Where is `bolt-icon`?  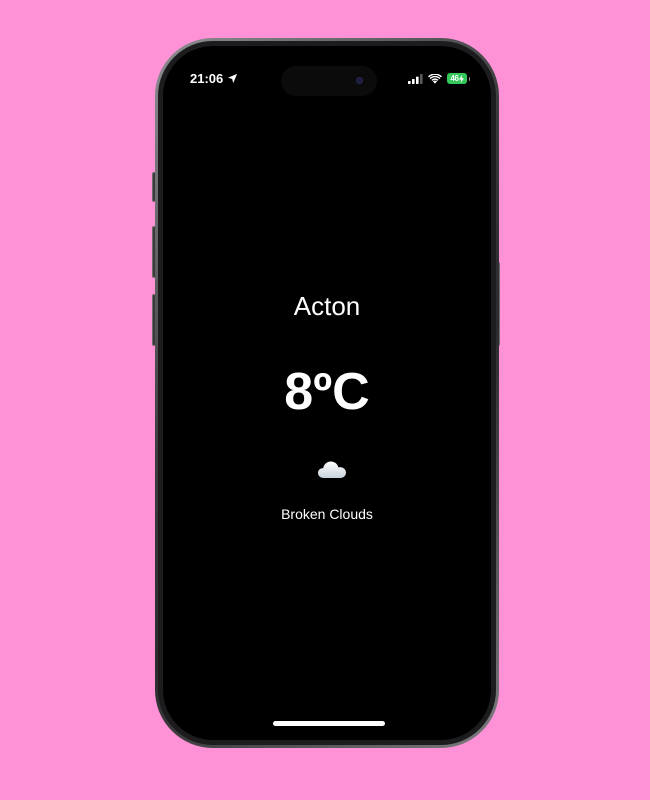 bolt-icon is located at coordinates (461, 78).